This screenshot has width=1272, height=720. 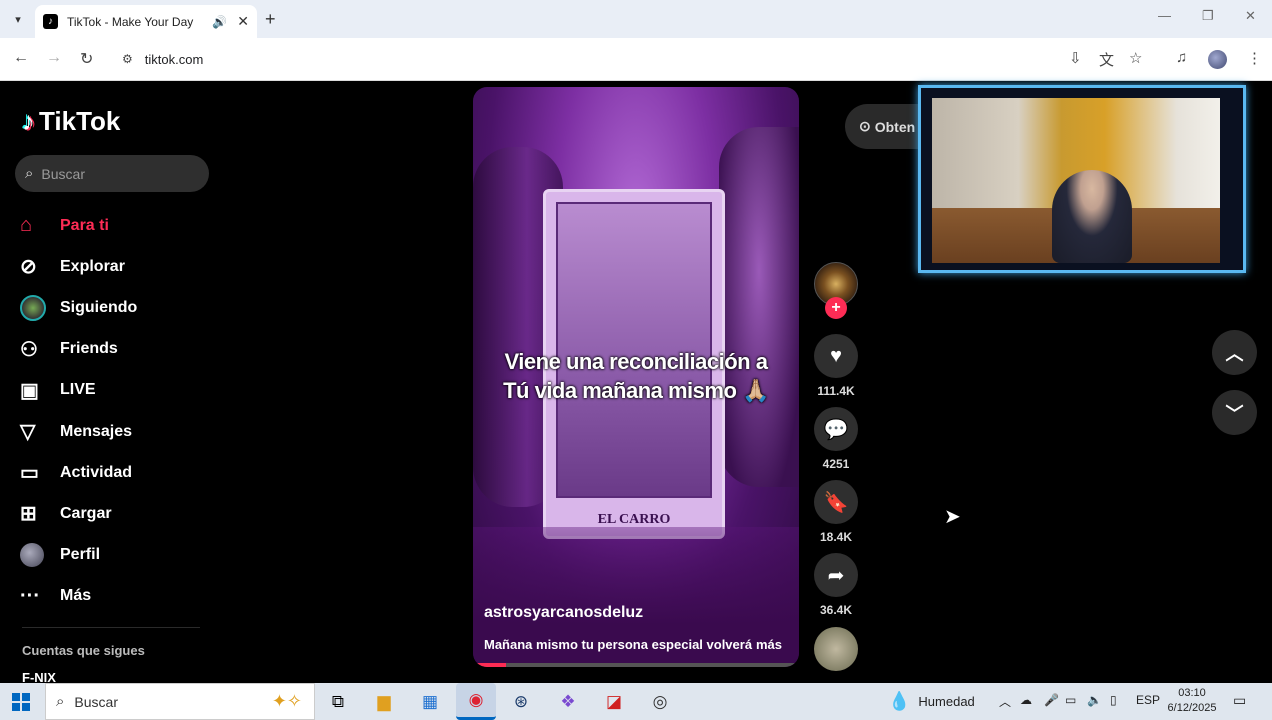 I want to click on sidebar-item-label: Actividad, so click(x=96, y=472).